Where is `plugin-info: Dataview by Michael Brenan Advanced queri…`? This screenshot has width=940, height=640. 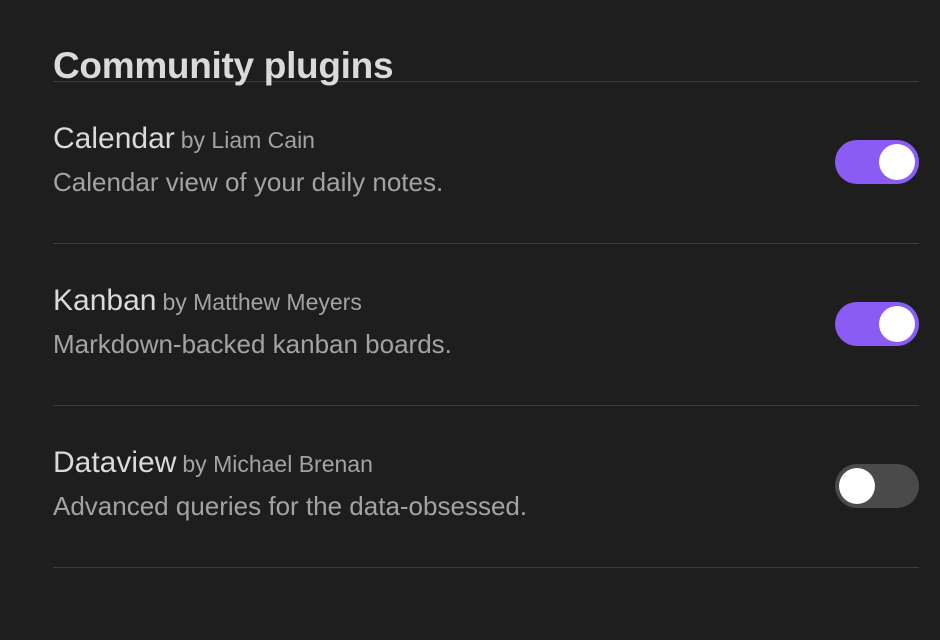 plugin-info: Dataview by Michael Brenan Advanced queri… is located at coordinates (290, 484).